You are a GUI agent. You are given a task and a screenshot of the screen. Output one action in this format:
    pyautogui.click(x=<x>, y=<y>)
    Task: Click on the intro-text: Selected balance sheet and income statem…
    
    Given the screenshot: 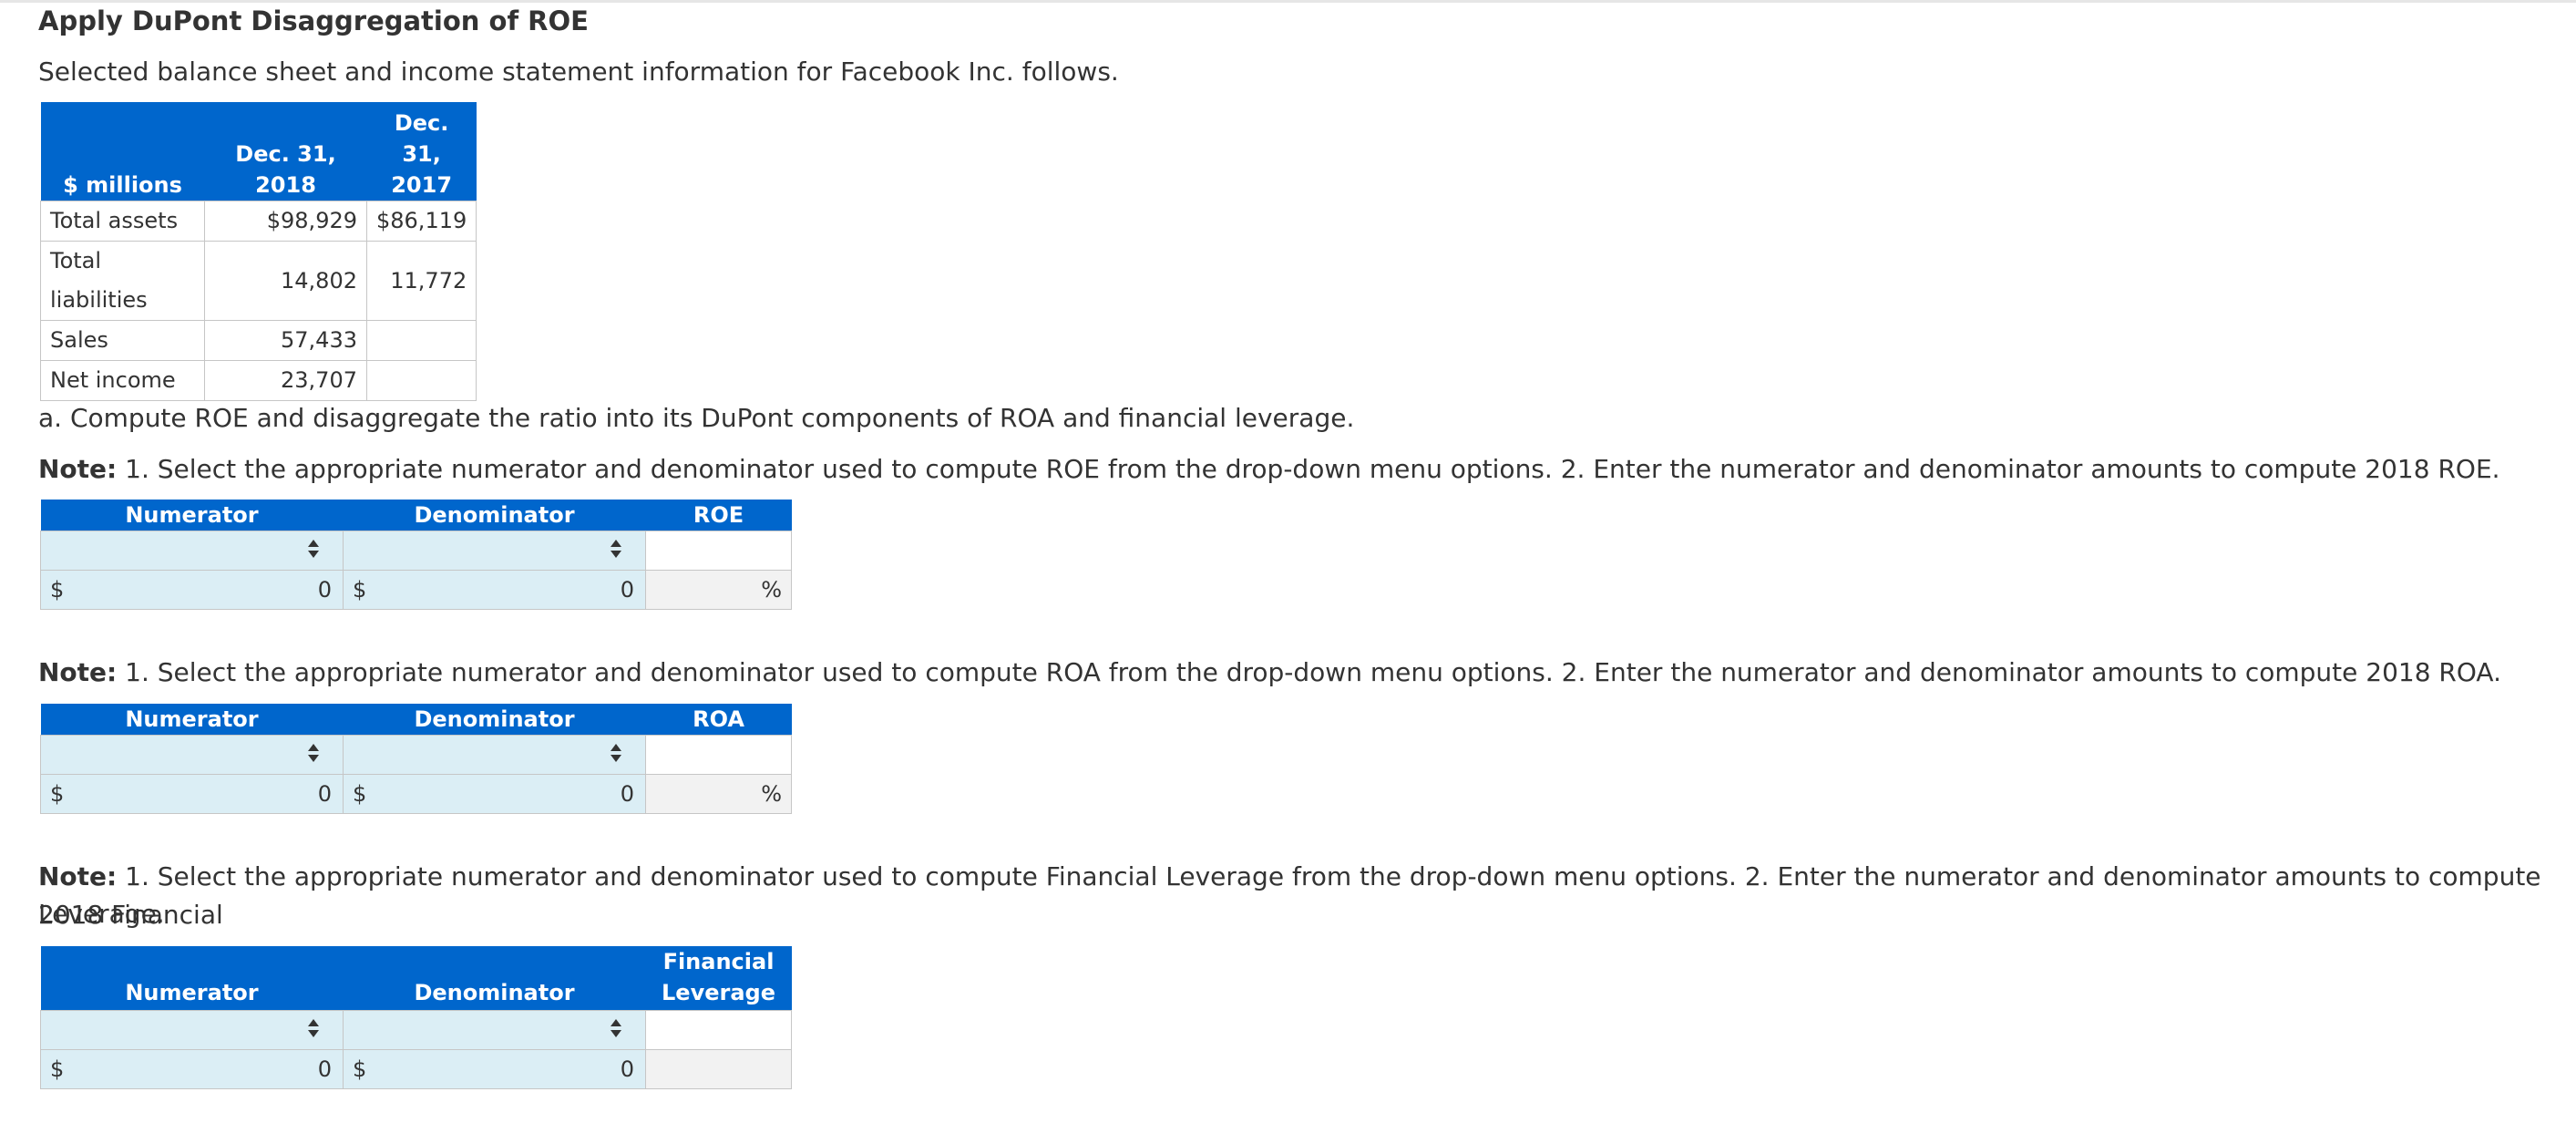 What is the action you would take?
    pyautogui.click(x=578, y=72)
    